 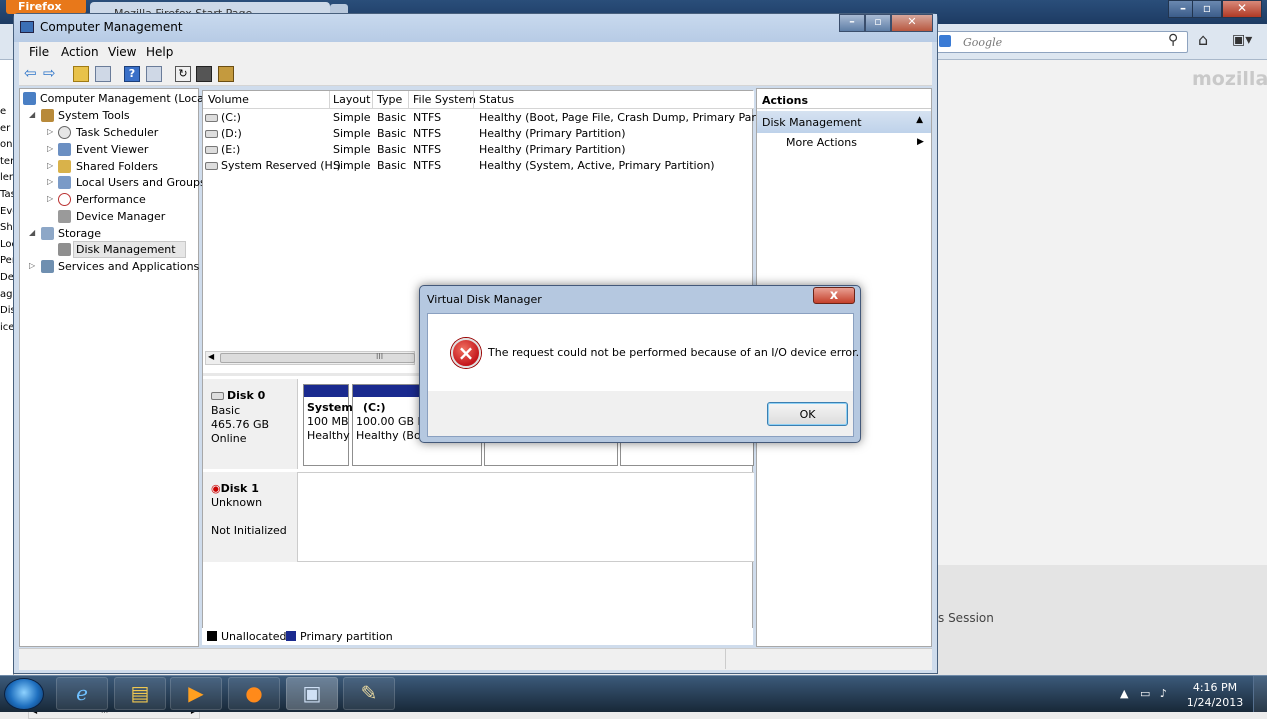 I want to click on system-tray: ▲ ▭ ♪, so click(x=1143, y=693).